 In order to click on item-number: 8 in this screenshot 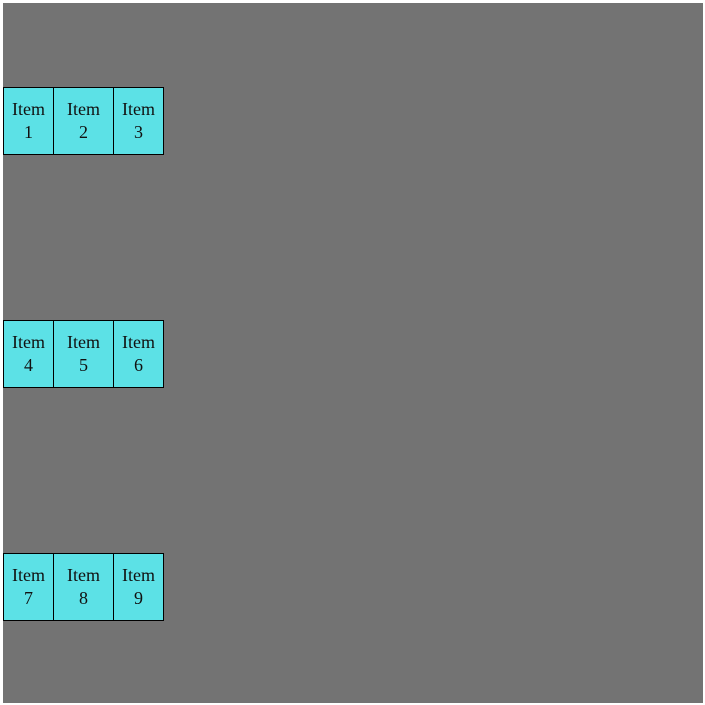, I will do `click(83, 598)`.